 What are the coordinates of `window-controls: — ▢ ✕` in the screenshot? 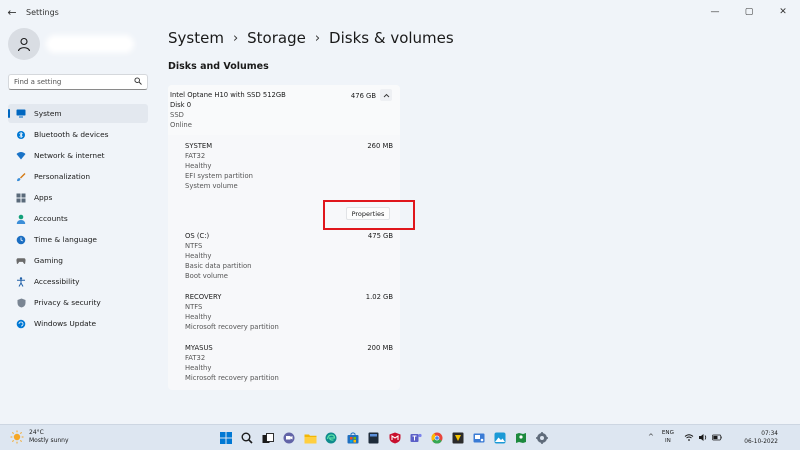 It's located at (749, 12).